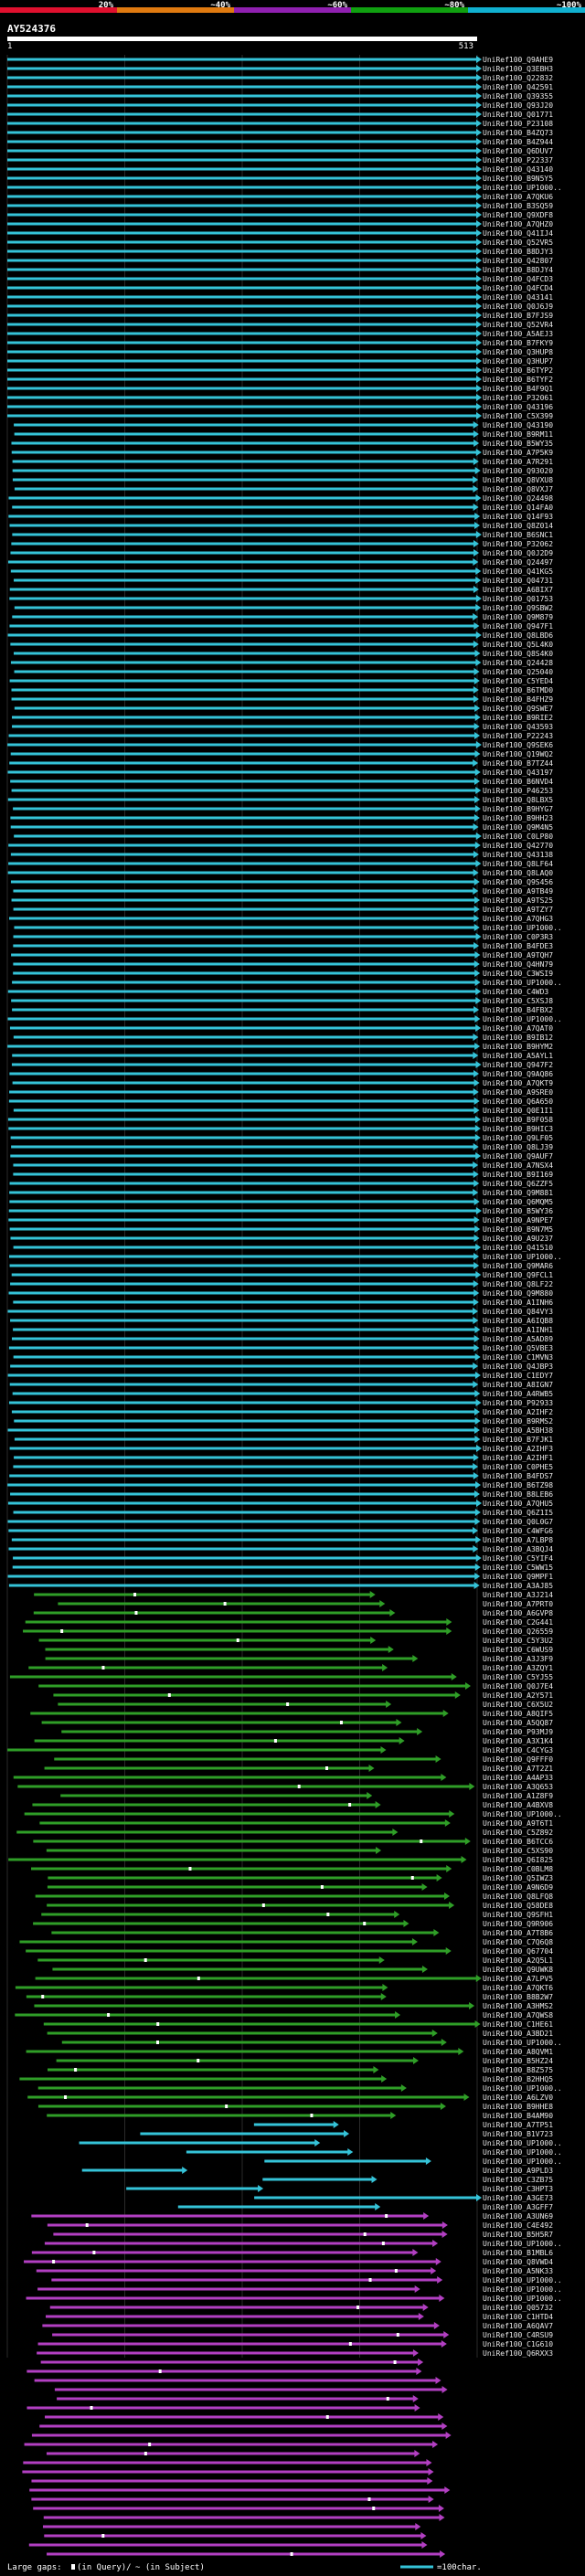  What do you see at coordinates (73, 2567) in the screenshot?
I see `legend-query-gap-swatch` at bounding box center [73, 2567].